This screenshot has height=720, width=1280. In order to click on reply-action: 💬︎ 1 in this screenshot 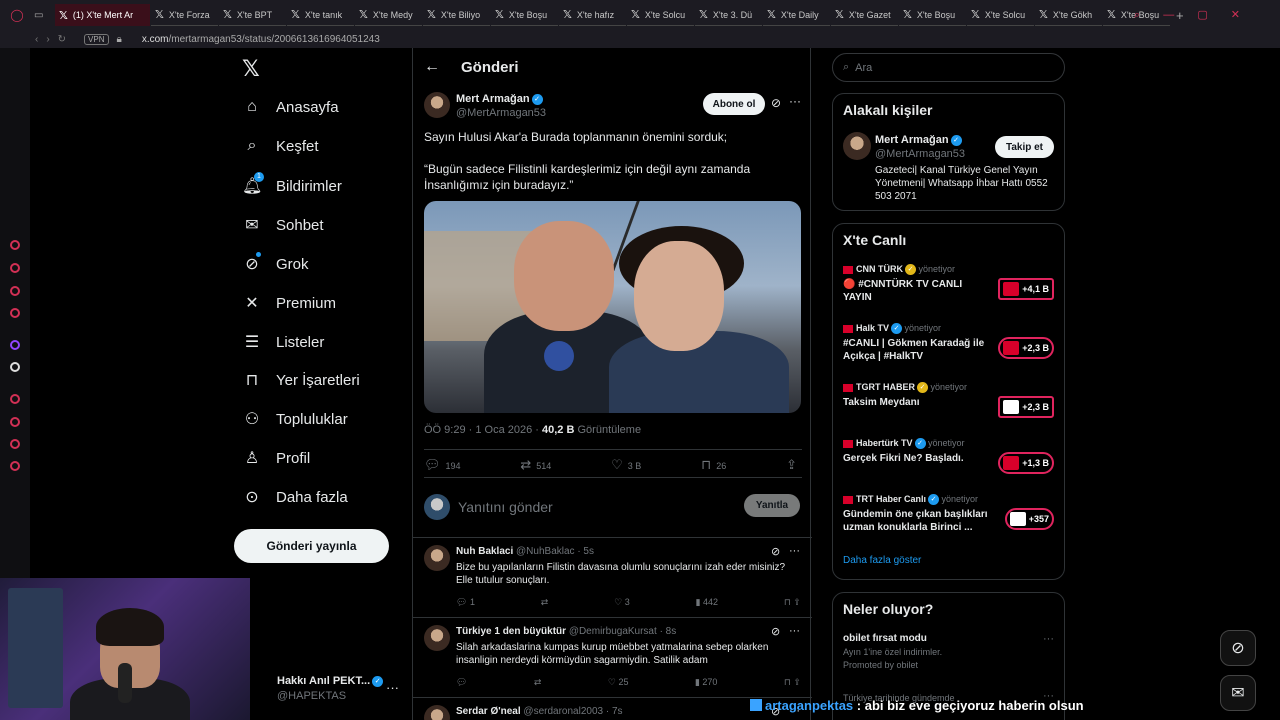, I will do `click(465, 602)`.